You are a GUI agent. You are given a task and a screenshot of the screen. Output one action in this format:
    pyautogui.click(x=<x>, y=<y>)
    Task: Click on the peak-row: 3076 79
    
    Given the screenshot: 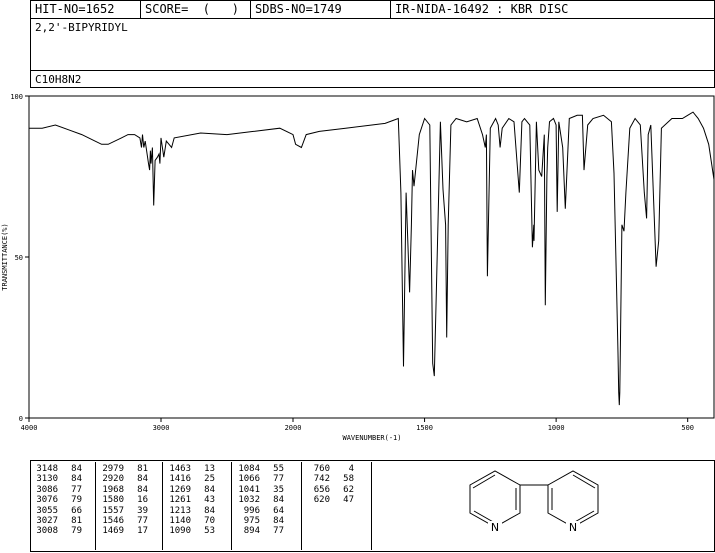 What is the action you would take?
    pyautogui.click(x=57, y=500)
    